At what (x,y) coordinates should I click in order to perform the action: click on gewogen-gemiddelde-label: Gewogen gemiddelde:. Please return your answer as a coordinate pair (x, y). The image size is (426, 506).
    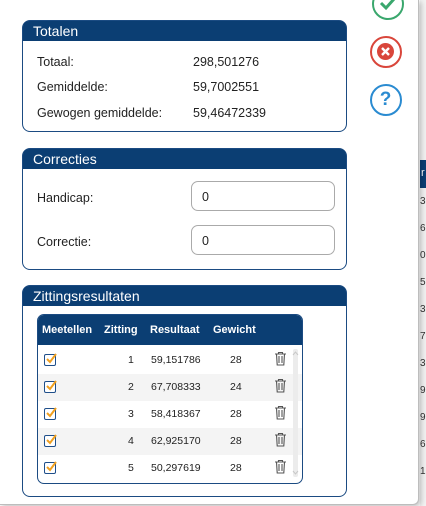
    Looking at the image, I should click on (100, 113).